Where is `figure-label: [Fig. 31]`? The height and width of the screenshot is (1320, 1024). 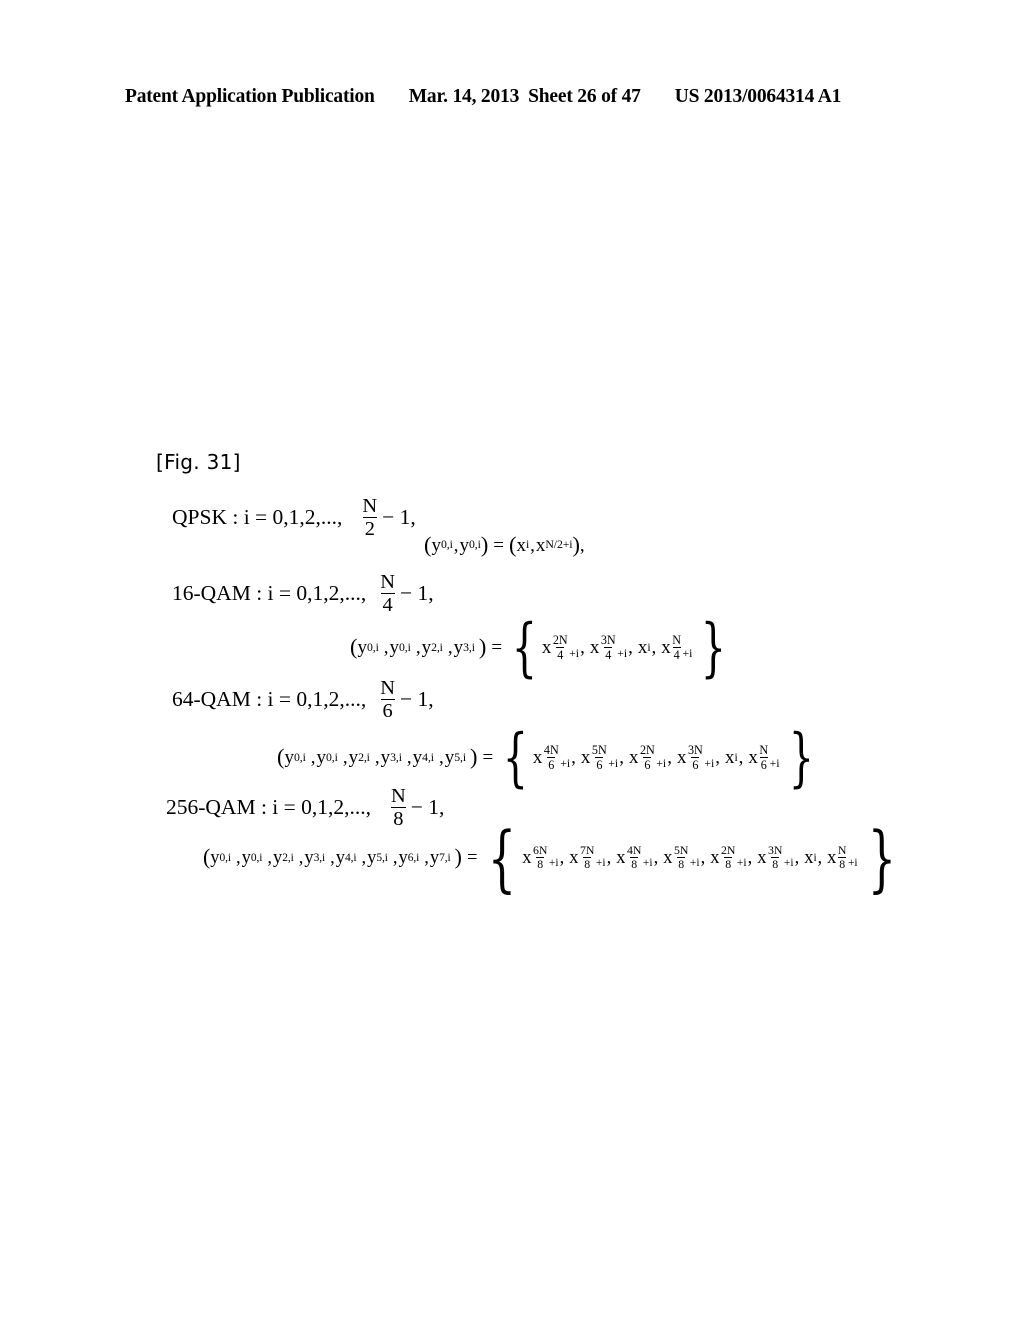
figure-label: [Fig. 31] is located at coordinates (198, 462).